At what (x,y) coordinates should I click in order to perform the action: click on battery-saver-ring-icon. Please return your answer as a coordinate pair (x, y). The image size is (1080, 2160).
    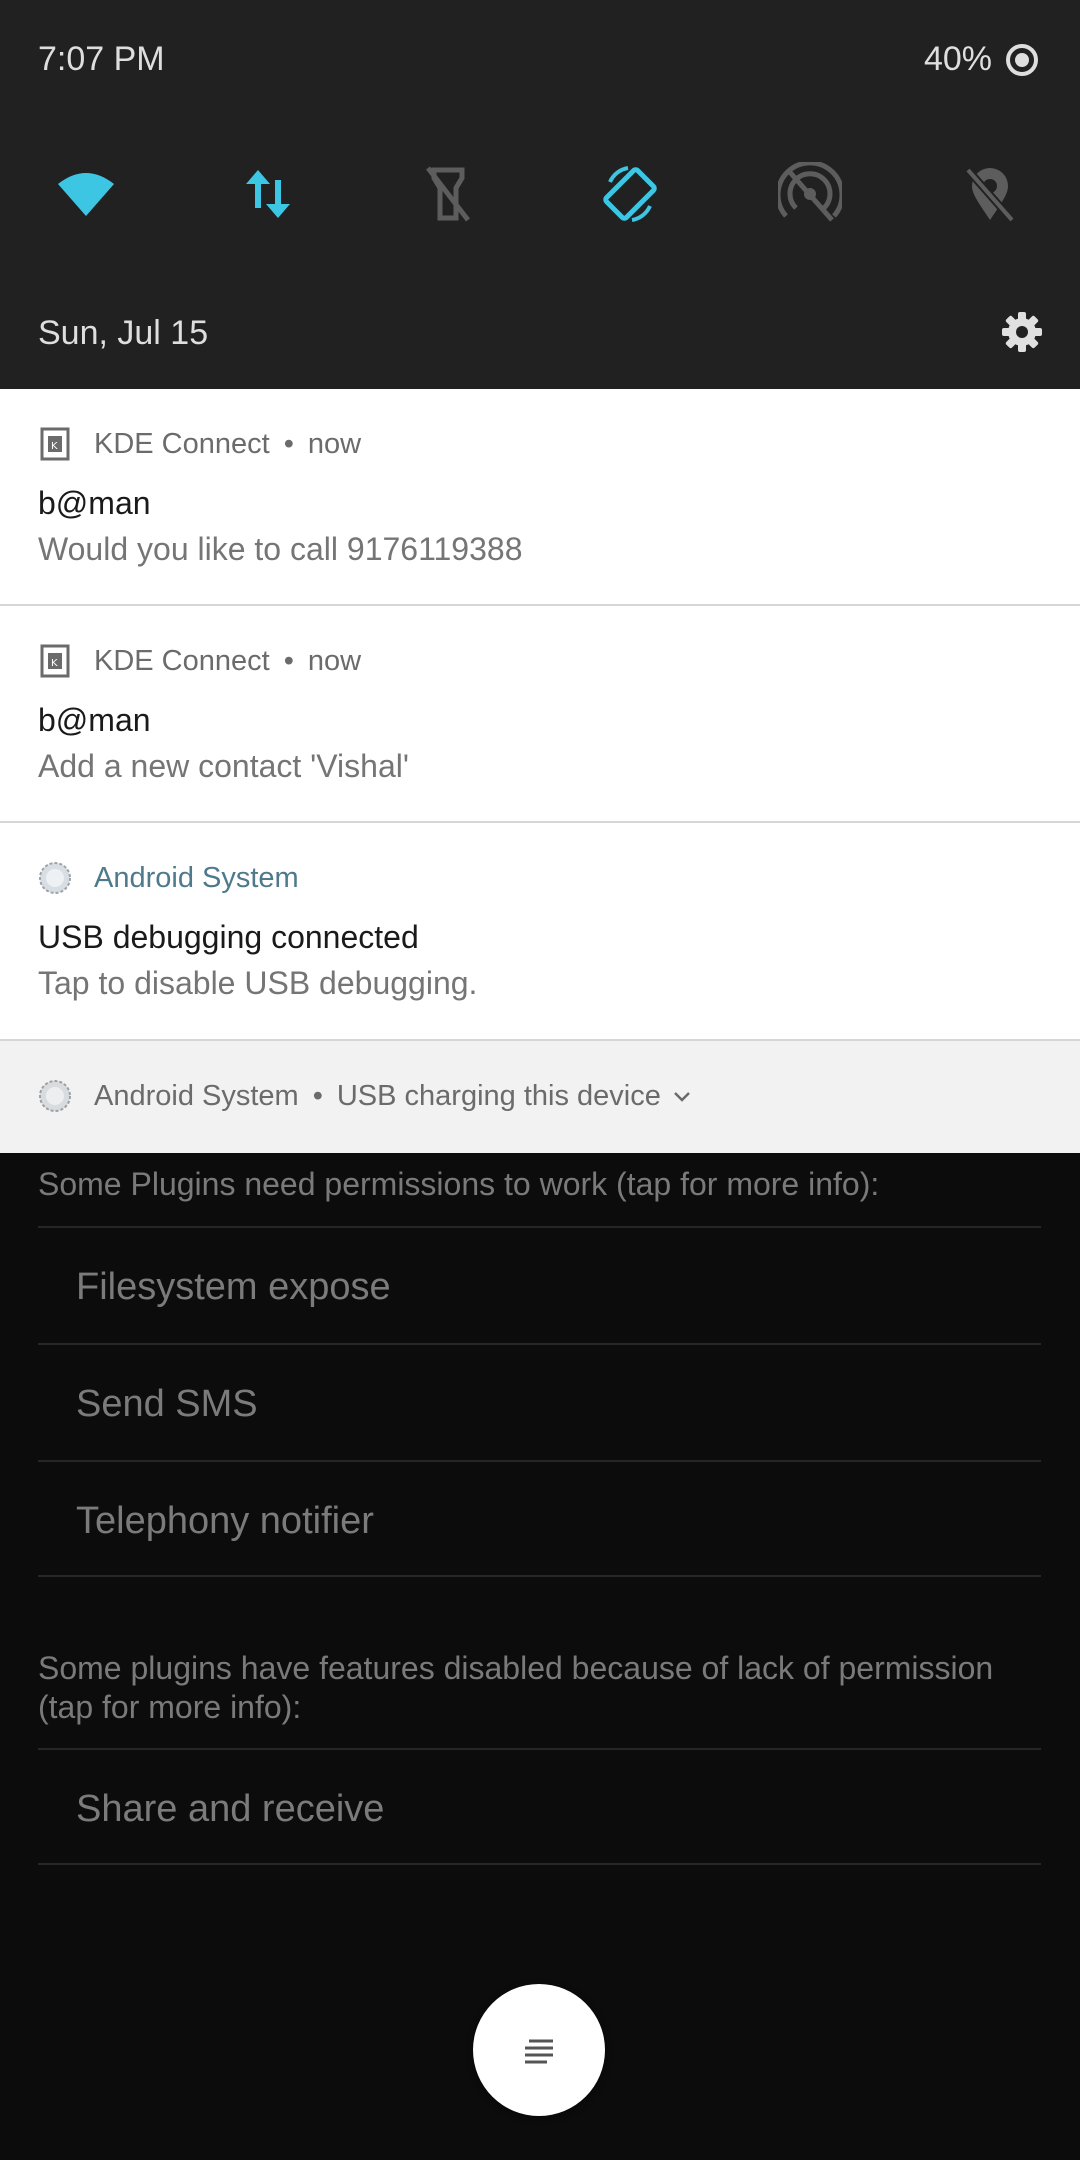
    Looking at the image, I should click on (1022, 59).